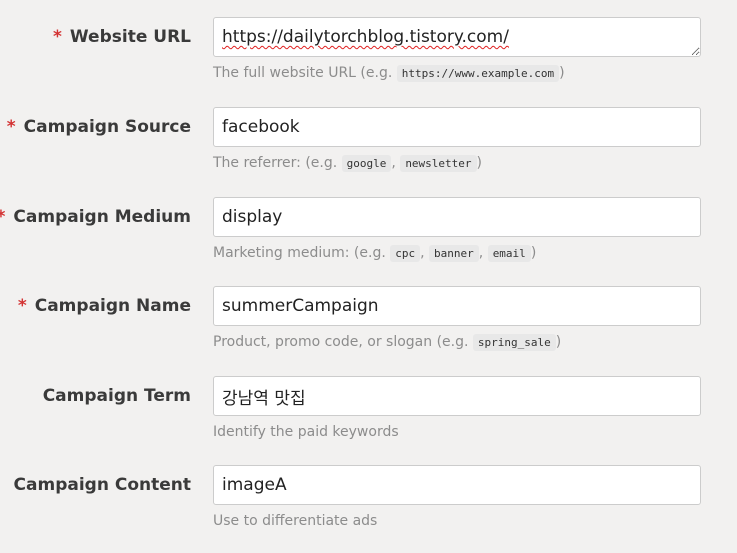  What do you see at coordinates (478, 73) in the screenshot?
I see `help-code-example: https://www.example.com` at bounding box center [478, 73].